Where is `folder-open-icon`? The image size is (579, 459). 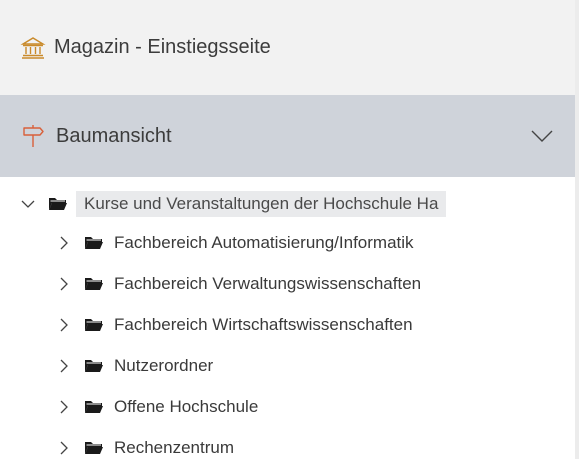 folder-open-icon is located at coordinates (58, 204).